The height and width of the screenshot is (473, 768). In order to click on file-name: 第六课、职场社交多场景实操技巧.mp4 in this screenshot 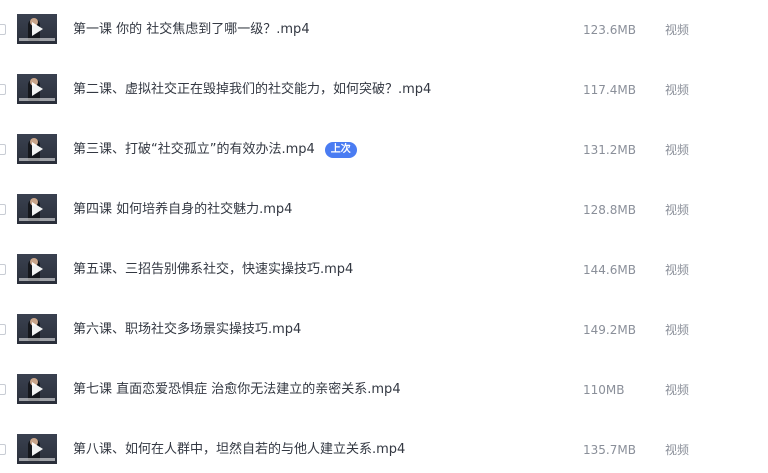, I will do `click(187, 330)`.